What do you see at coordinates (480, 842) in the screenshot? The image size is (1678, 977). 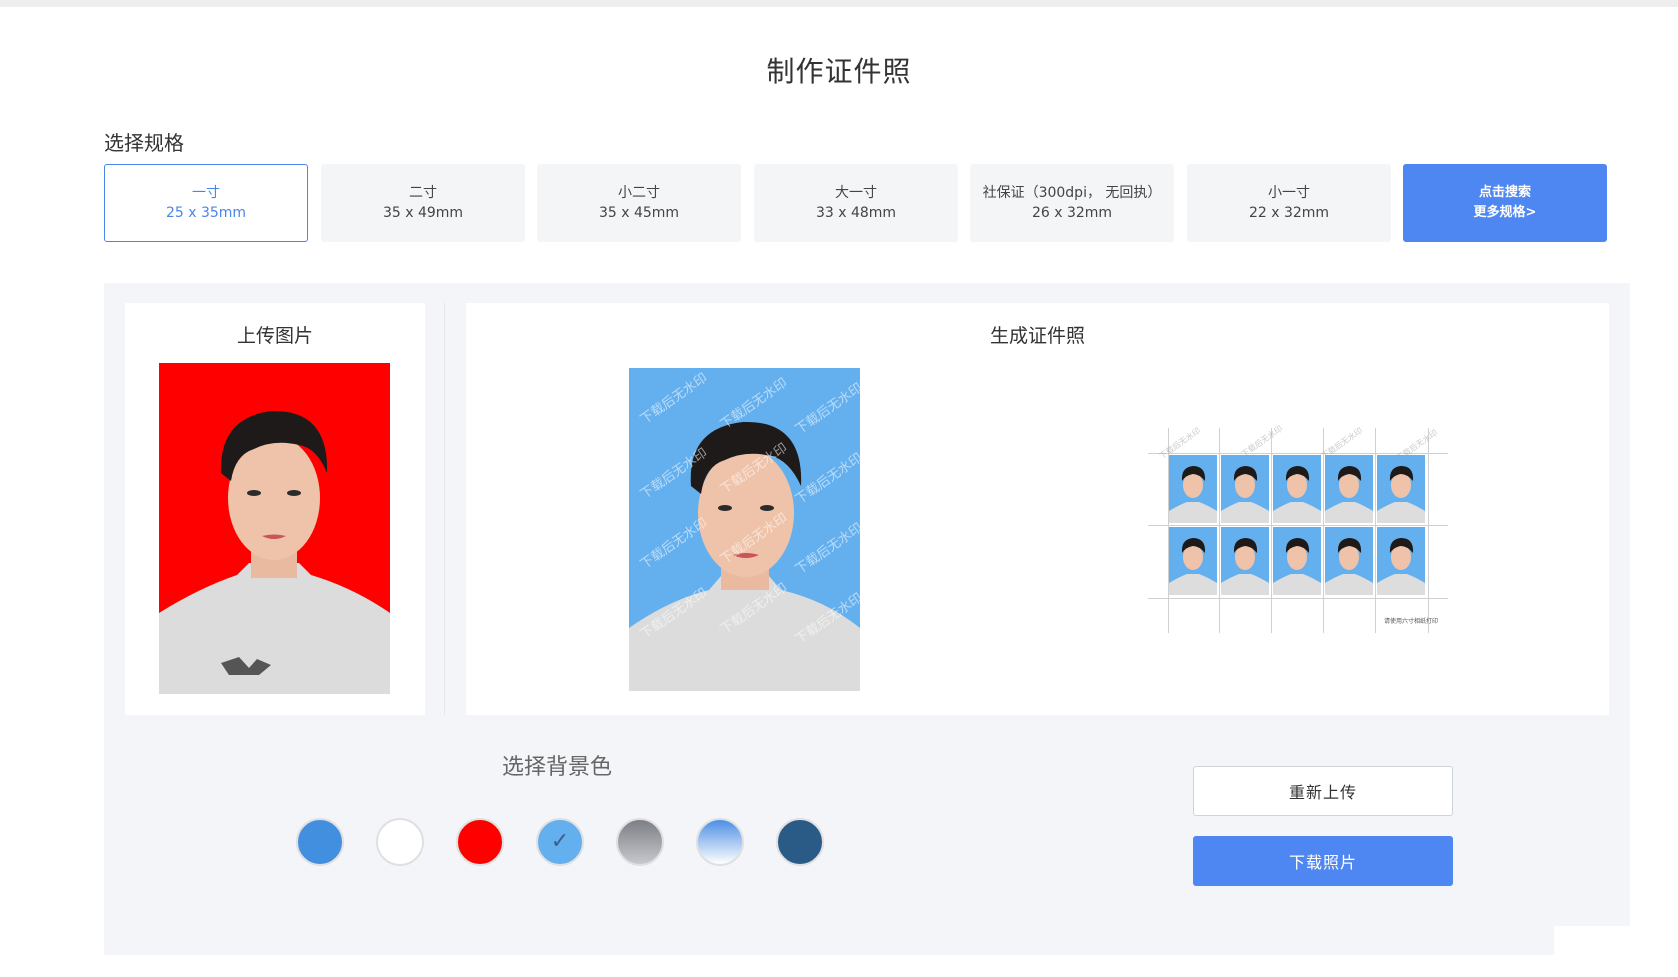 I see `bg-color-red` at bounding box center [480, 842].